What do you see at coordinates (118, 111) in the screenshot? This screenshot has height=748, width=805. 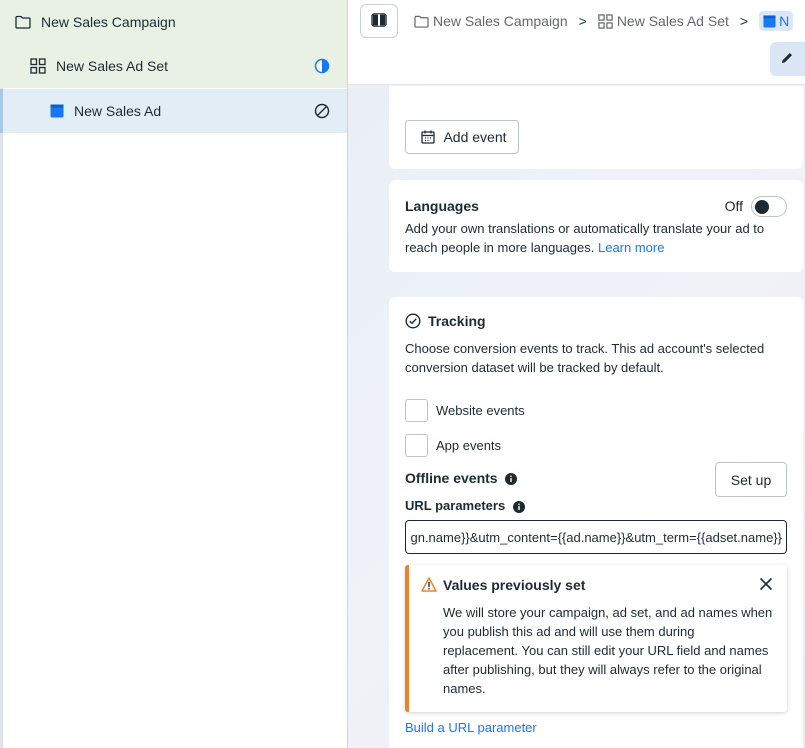 I see `ad-label: New Sales Ad` at bounding box center [118, 111].